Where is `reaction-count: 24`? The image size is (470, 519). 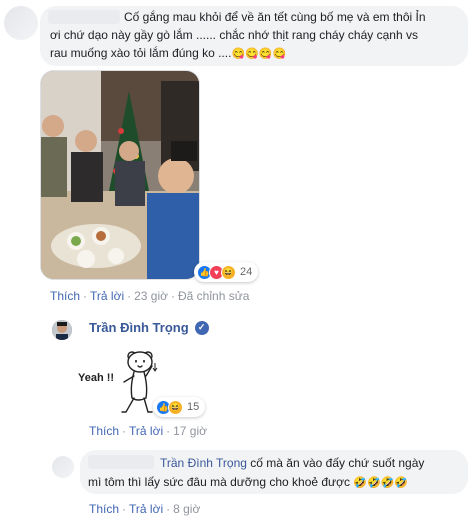
reaction-count: 24 is located at coordinates (246, 272).